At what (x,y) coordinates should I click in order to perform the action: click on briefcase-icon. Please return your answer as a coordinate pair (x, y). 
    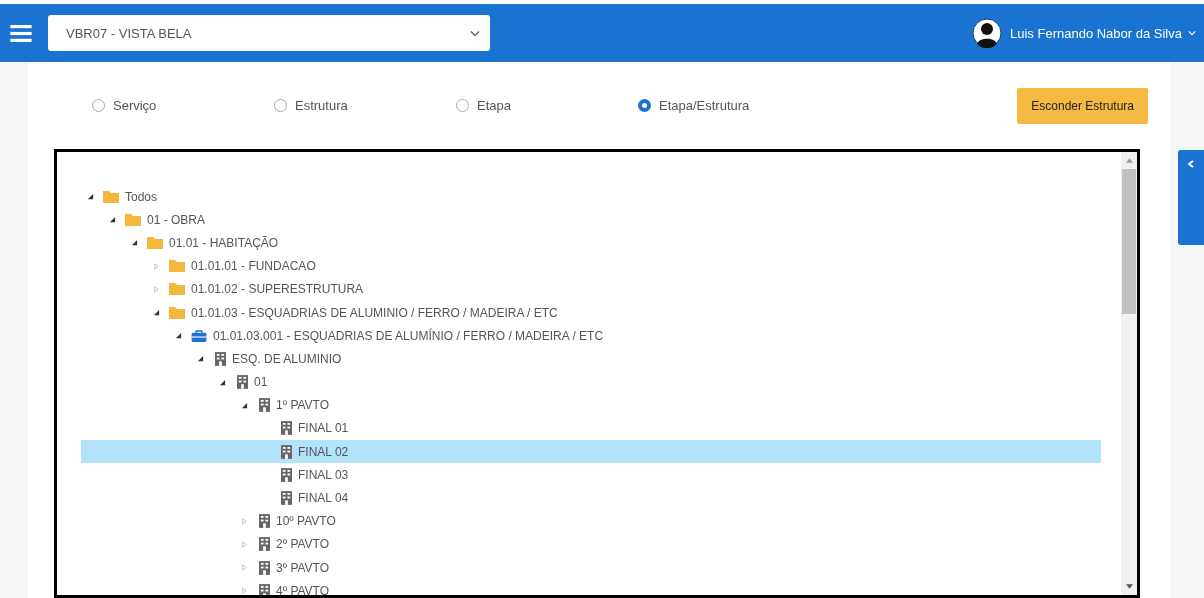
    Looking at the image, I should click on (199, 335).